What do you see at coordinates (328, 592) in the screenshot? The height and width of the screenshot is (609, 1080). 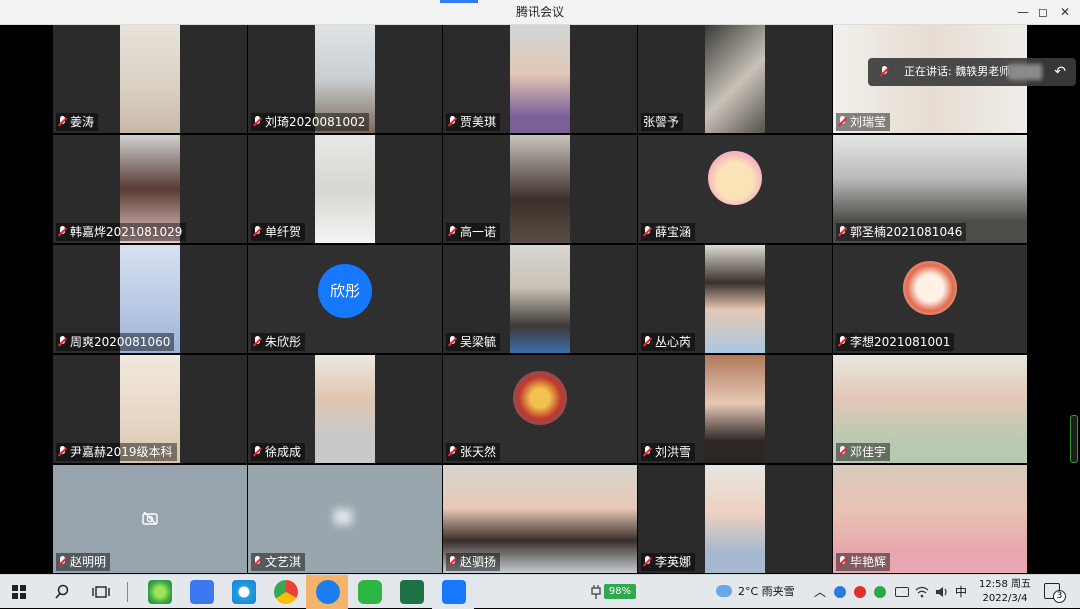 I see `feishu-icon` at bounding box center [328, 592].